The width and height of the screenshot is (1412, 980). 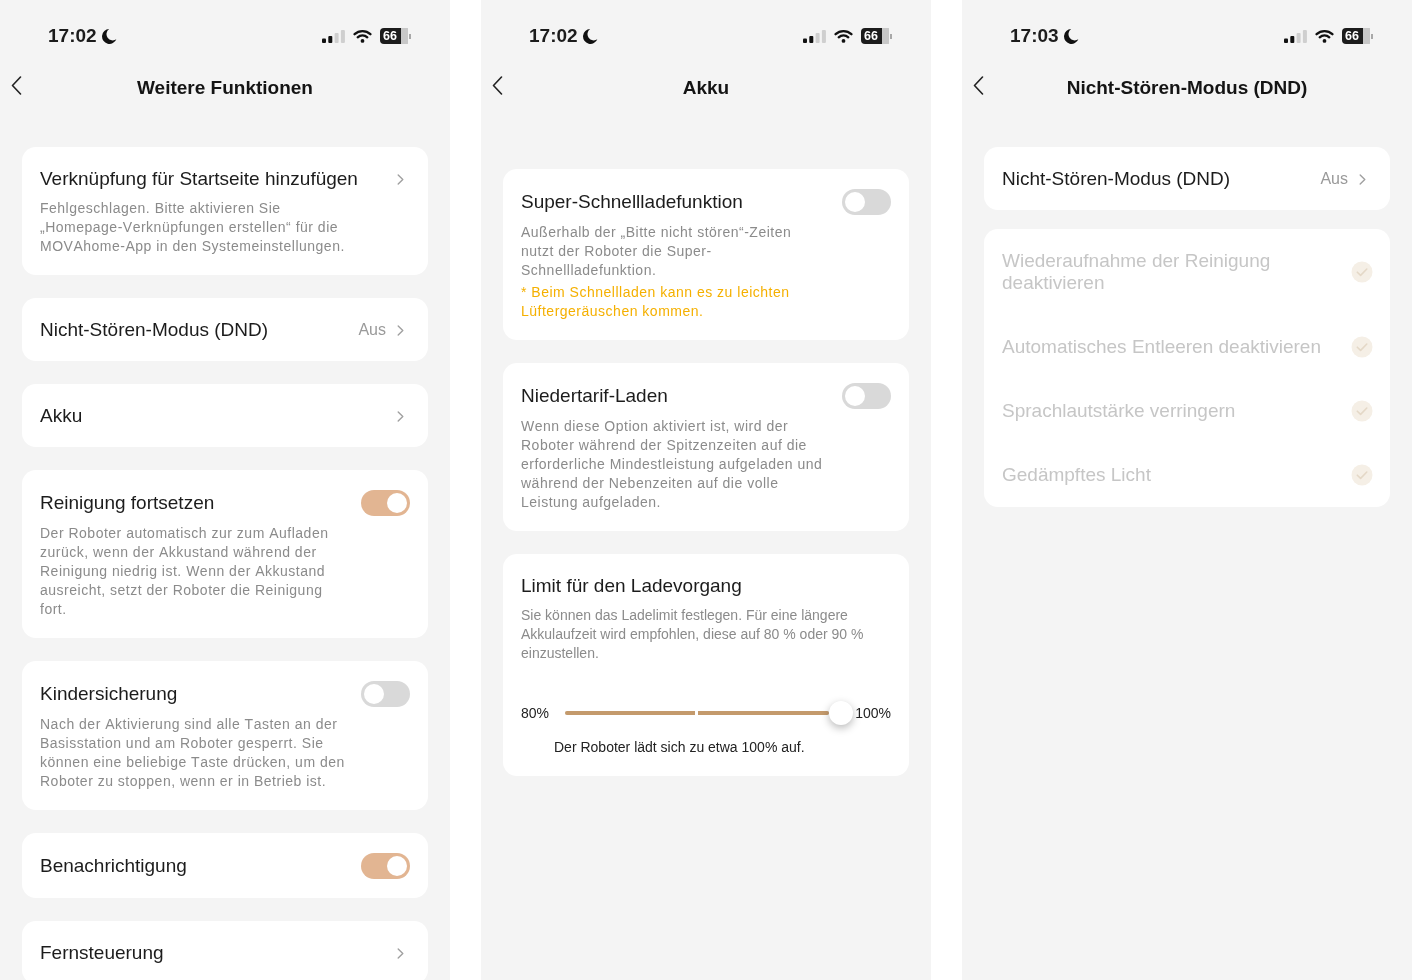 What do you see at coordinates (873, 713) in the screenshot?
I see `slider-max-label: 100%` at bounding box center [873, 713].